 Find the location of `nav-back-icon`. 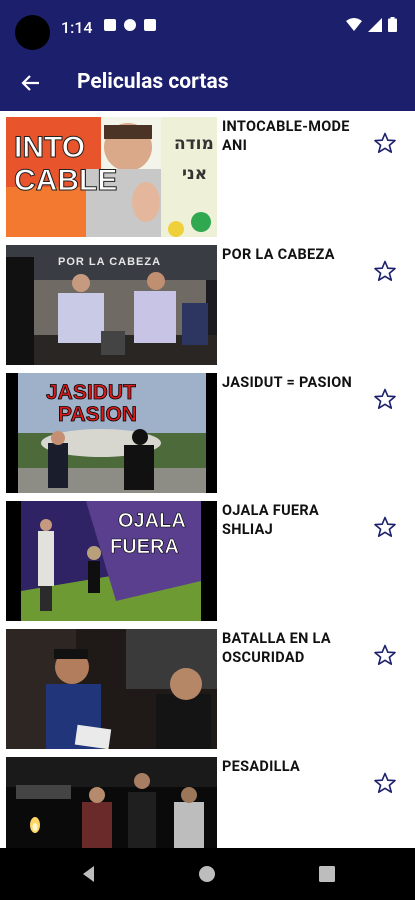

nav-back-icon is located at coordinates (89, 874).